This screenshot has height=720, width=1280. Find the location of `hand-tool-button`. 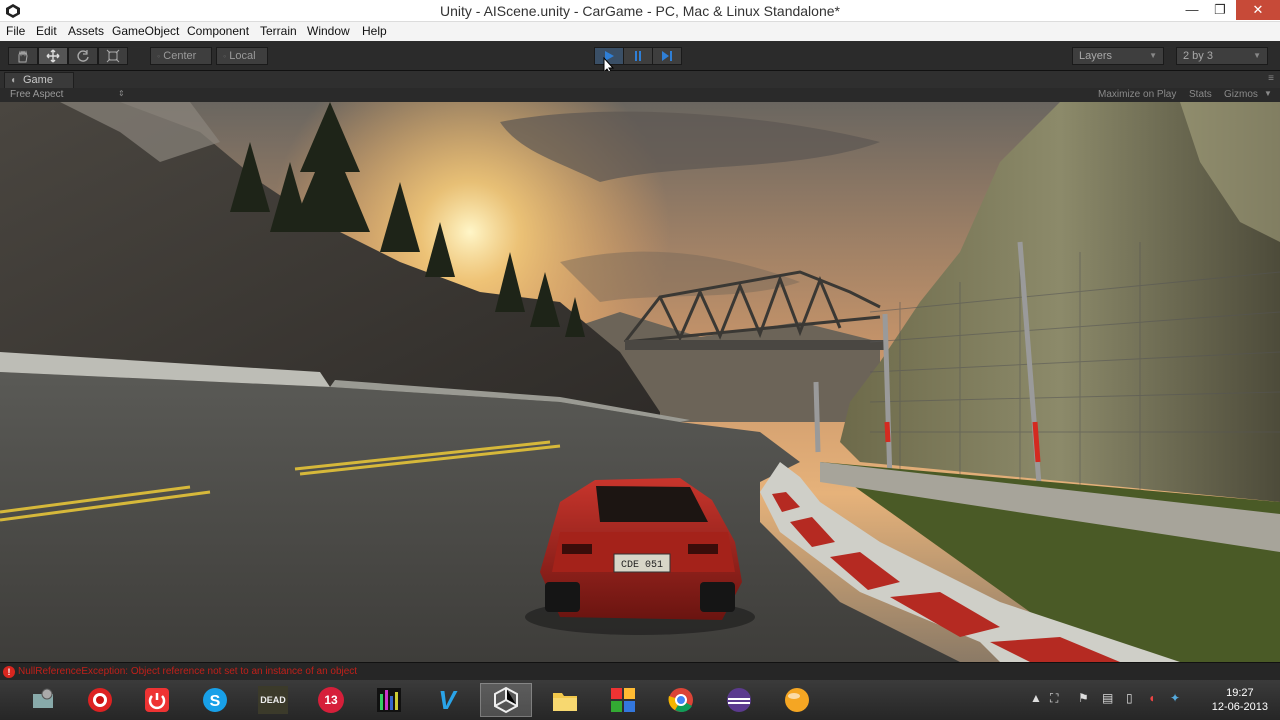

hand-tool-button is located at coordinates (23, 56).